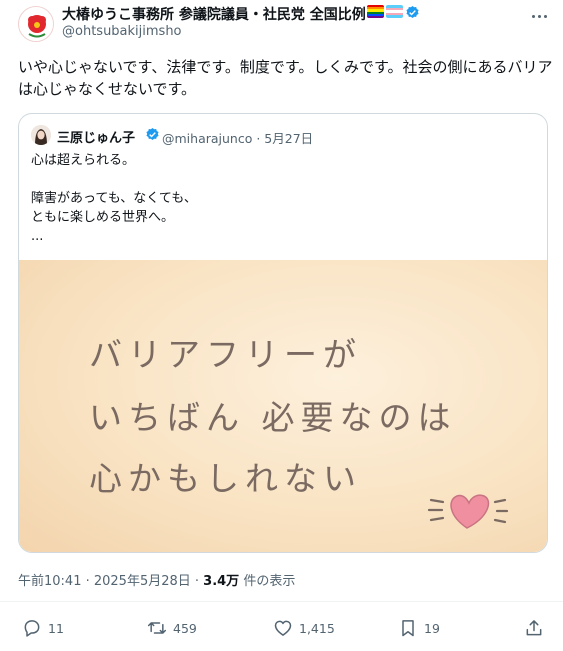 This screenshot has width=563, height=651. What do you see at coordinates (408, 628) in the screenshot?
I see `bookmark-icon` at bounding box center [408, 628].